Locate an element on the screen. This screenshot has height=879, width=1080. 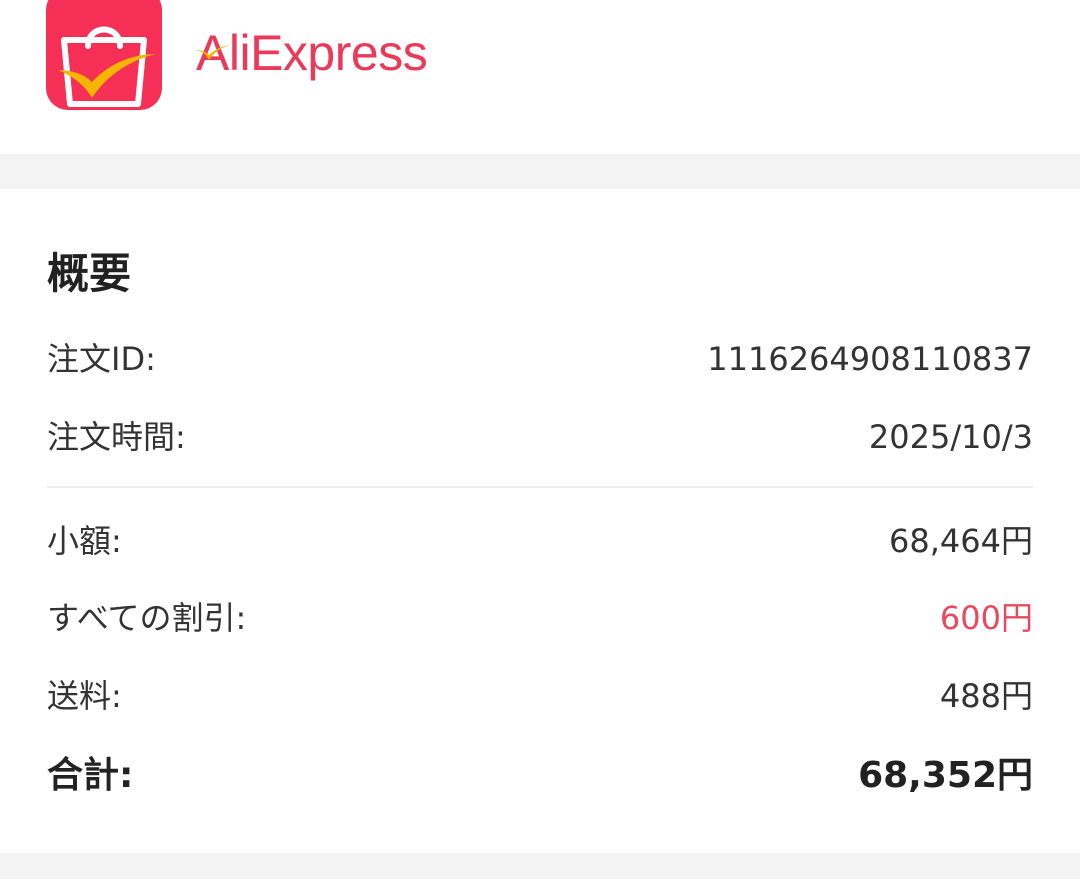
section-separator-bottom is located at coordinates (540, 866).